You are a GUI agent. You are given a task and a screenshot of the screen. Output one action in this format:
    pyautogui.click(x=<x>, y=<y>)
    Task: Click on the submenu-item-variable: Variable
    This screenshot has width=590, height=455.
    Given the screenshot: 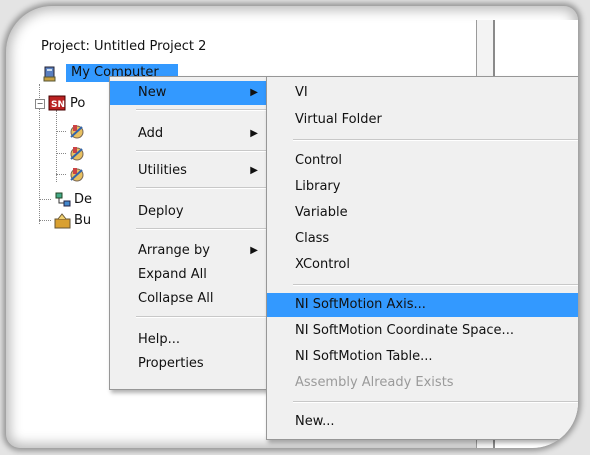 What is the action you would take?
    pyautogui.click(x=422, y=213)
    